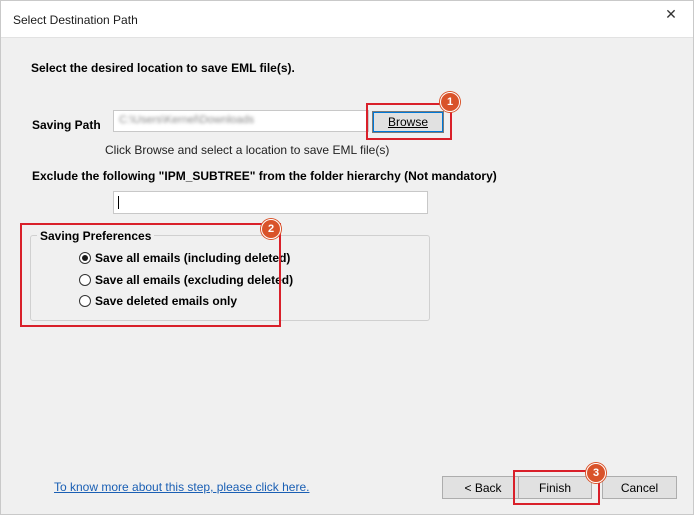  I want to click on step-badge-2: 2, so click(271, 229).